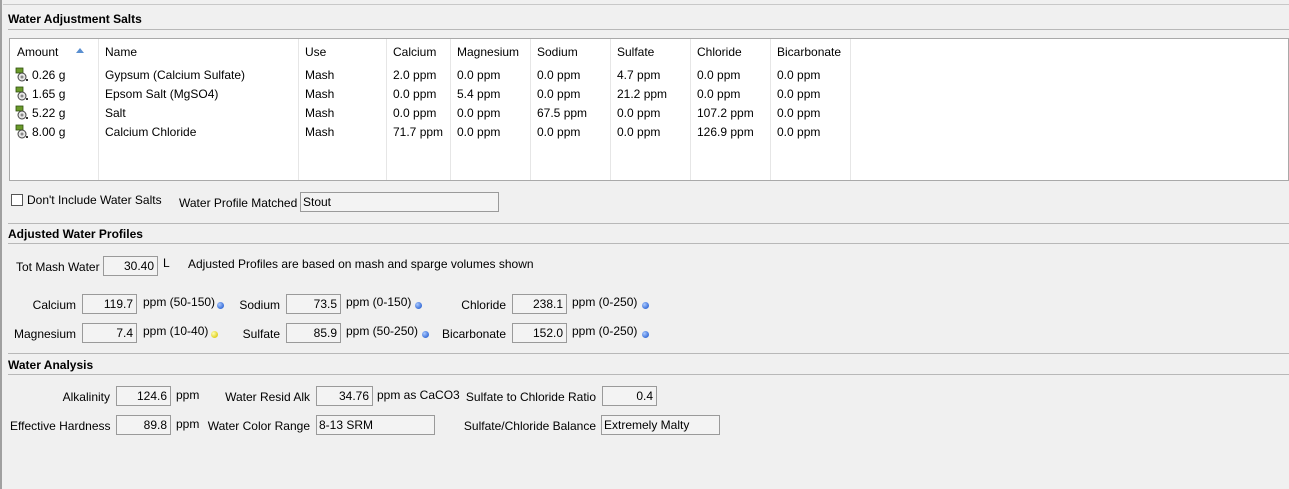 This screenshot has height=489, width=1289. I want to click on hardness-label: Effective Hardness, so click(60, 426).